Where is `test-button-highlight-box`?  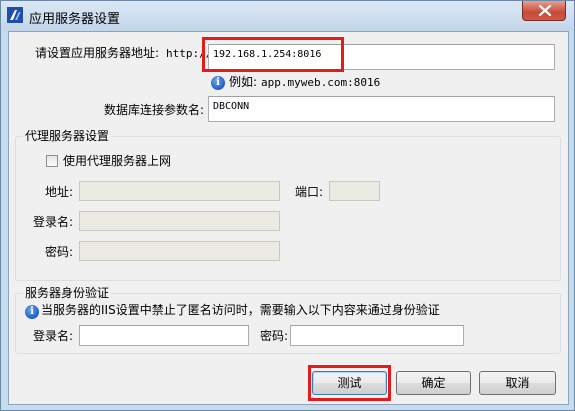
test-button-highlight-box is located at coordinates (349, 383).